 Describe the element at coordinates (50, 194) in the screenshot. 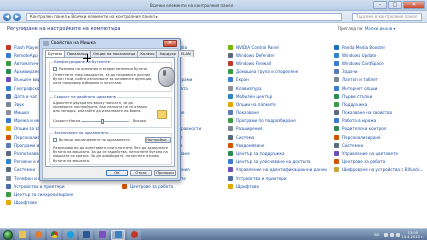

I see `control-panel-item: Център за синхронизиране` at that location.